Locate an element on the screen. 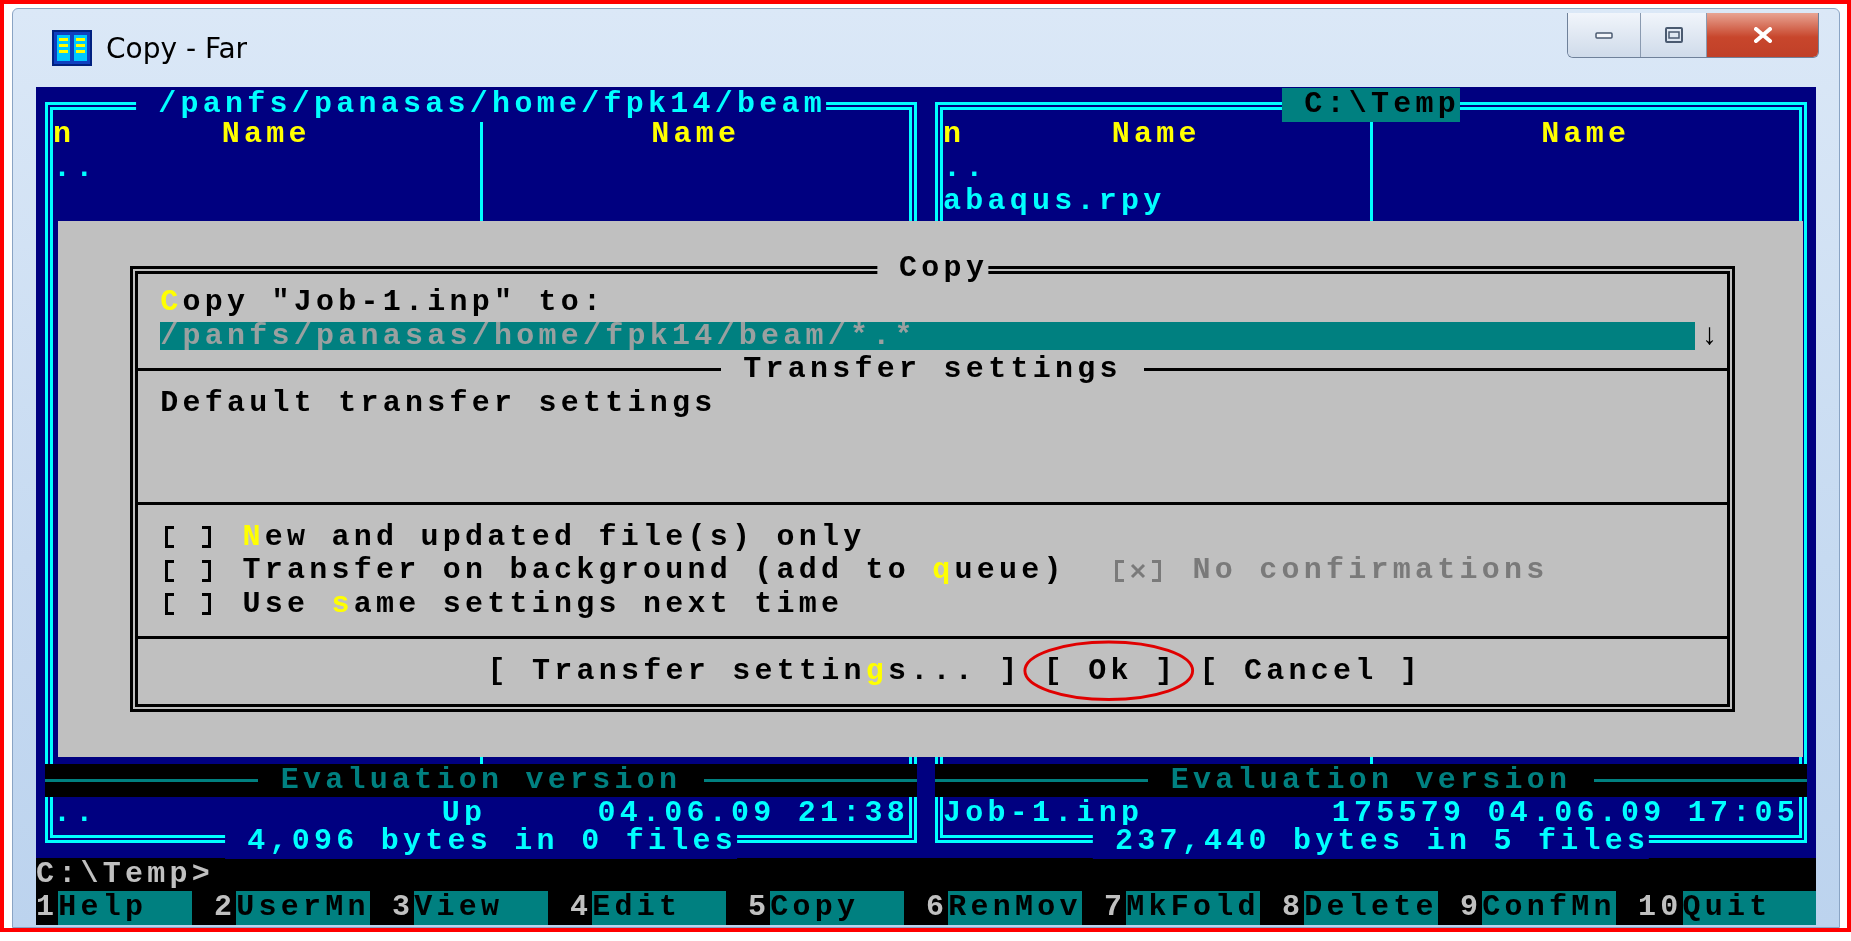 This screenshot has width=1851, height=941. function-key: 1 Help is located at coordinates (114, 908).